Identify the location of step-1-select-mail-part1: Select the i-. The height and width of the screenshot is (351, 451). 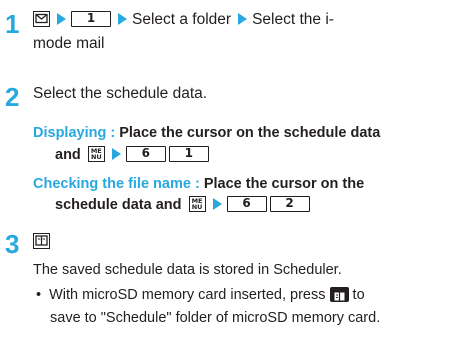
(293, 19).